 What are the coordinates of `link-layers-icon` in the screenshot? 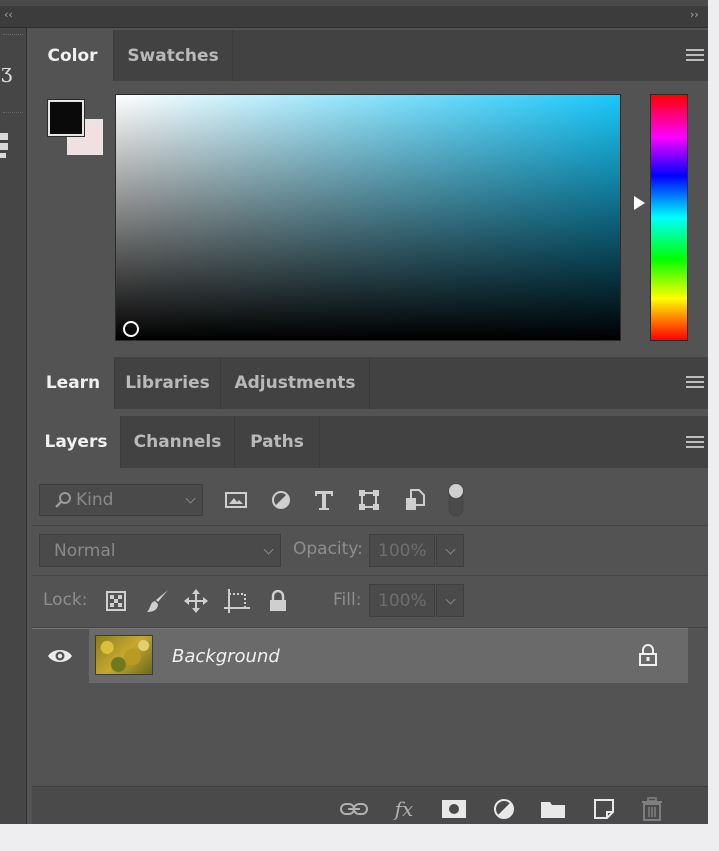 It's located at (354, 809).